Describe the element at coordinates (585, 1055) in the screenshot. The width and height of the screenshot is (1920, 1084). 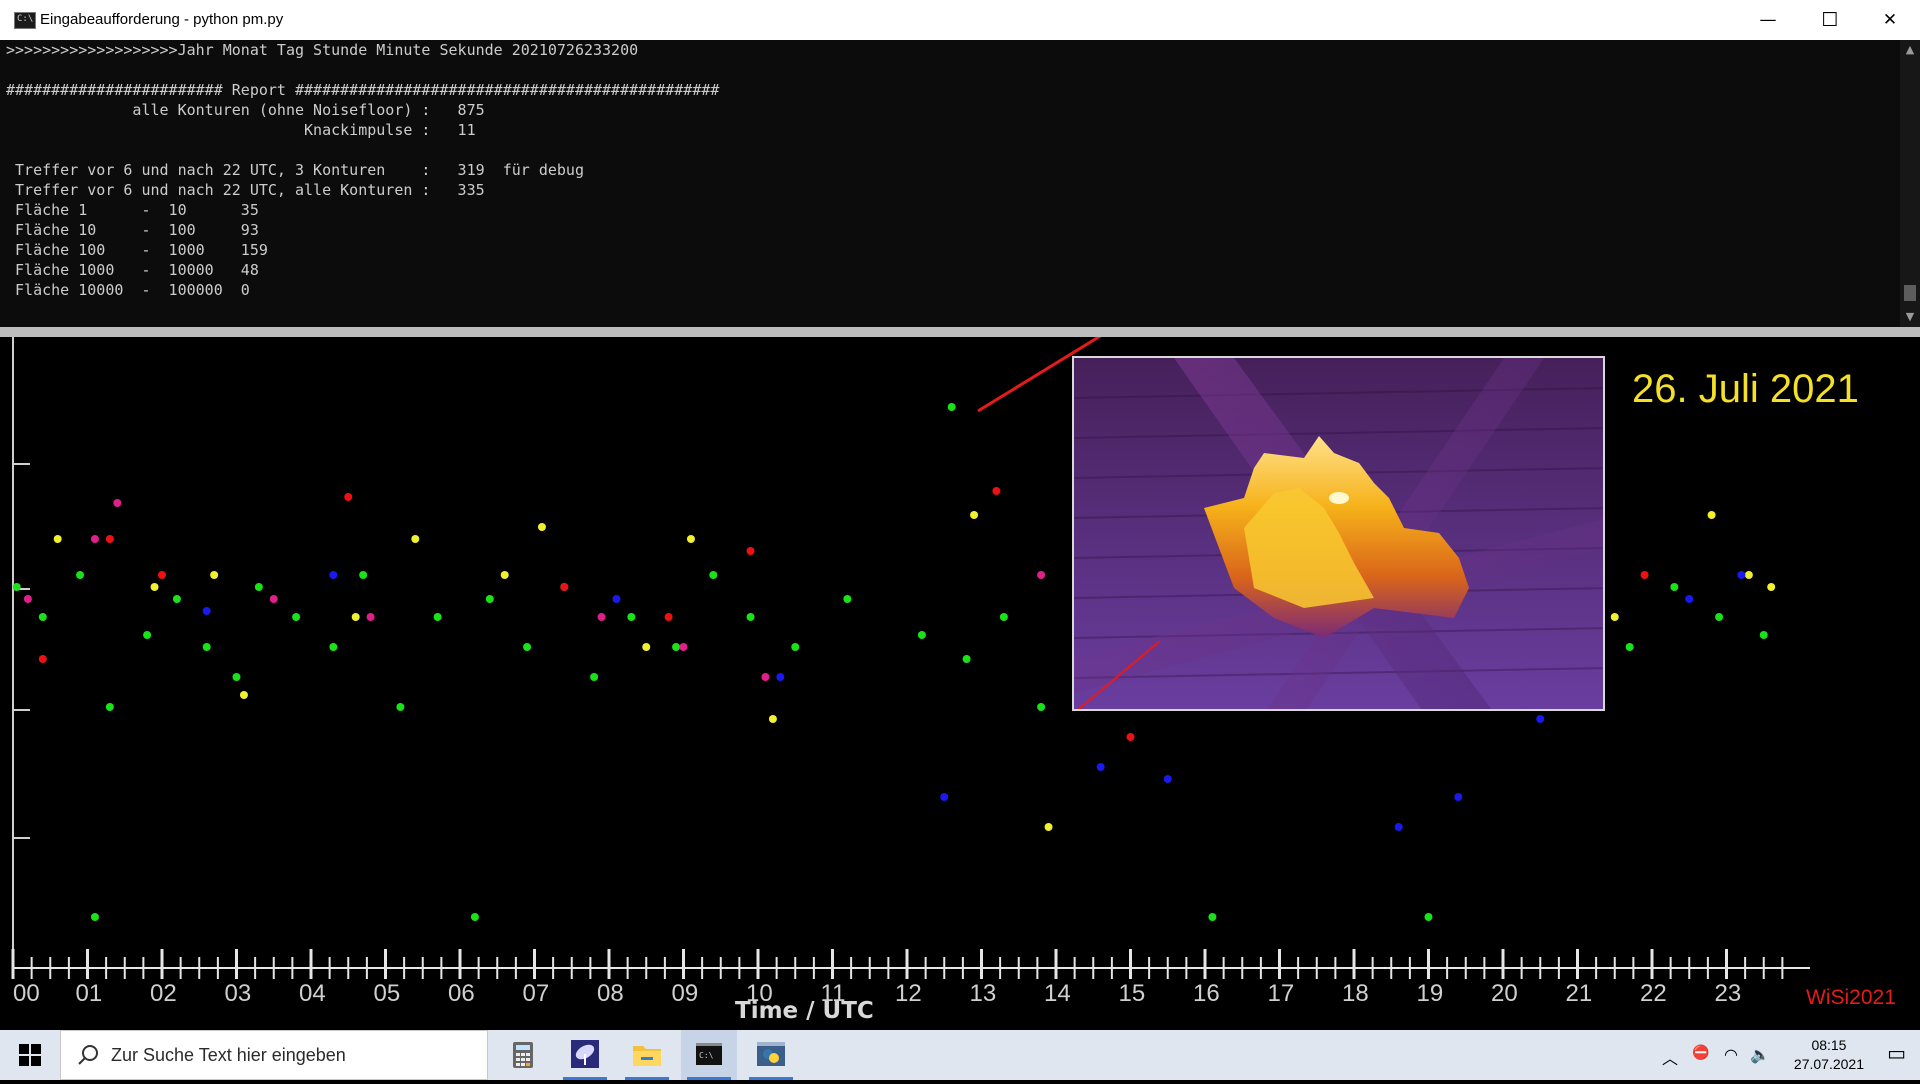
I see `taskbar-app-radio-telescope` at that location.